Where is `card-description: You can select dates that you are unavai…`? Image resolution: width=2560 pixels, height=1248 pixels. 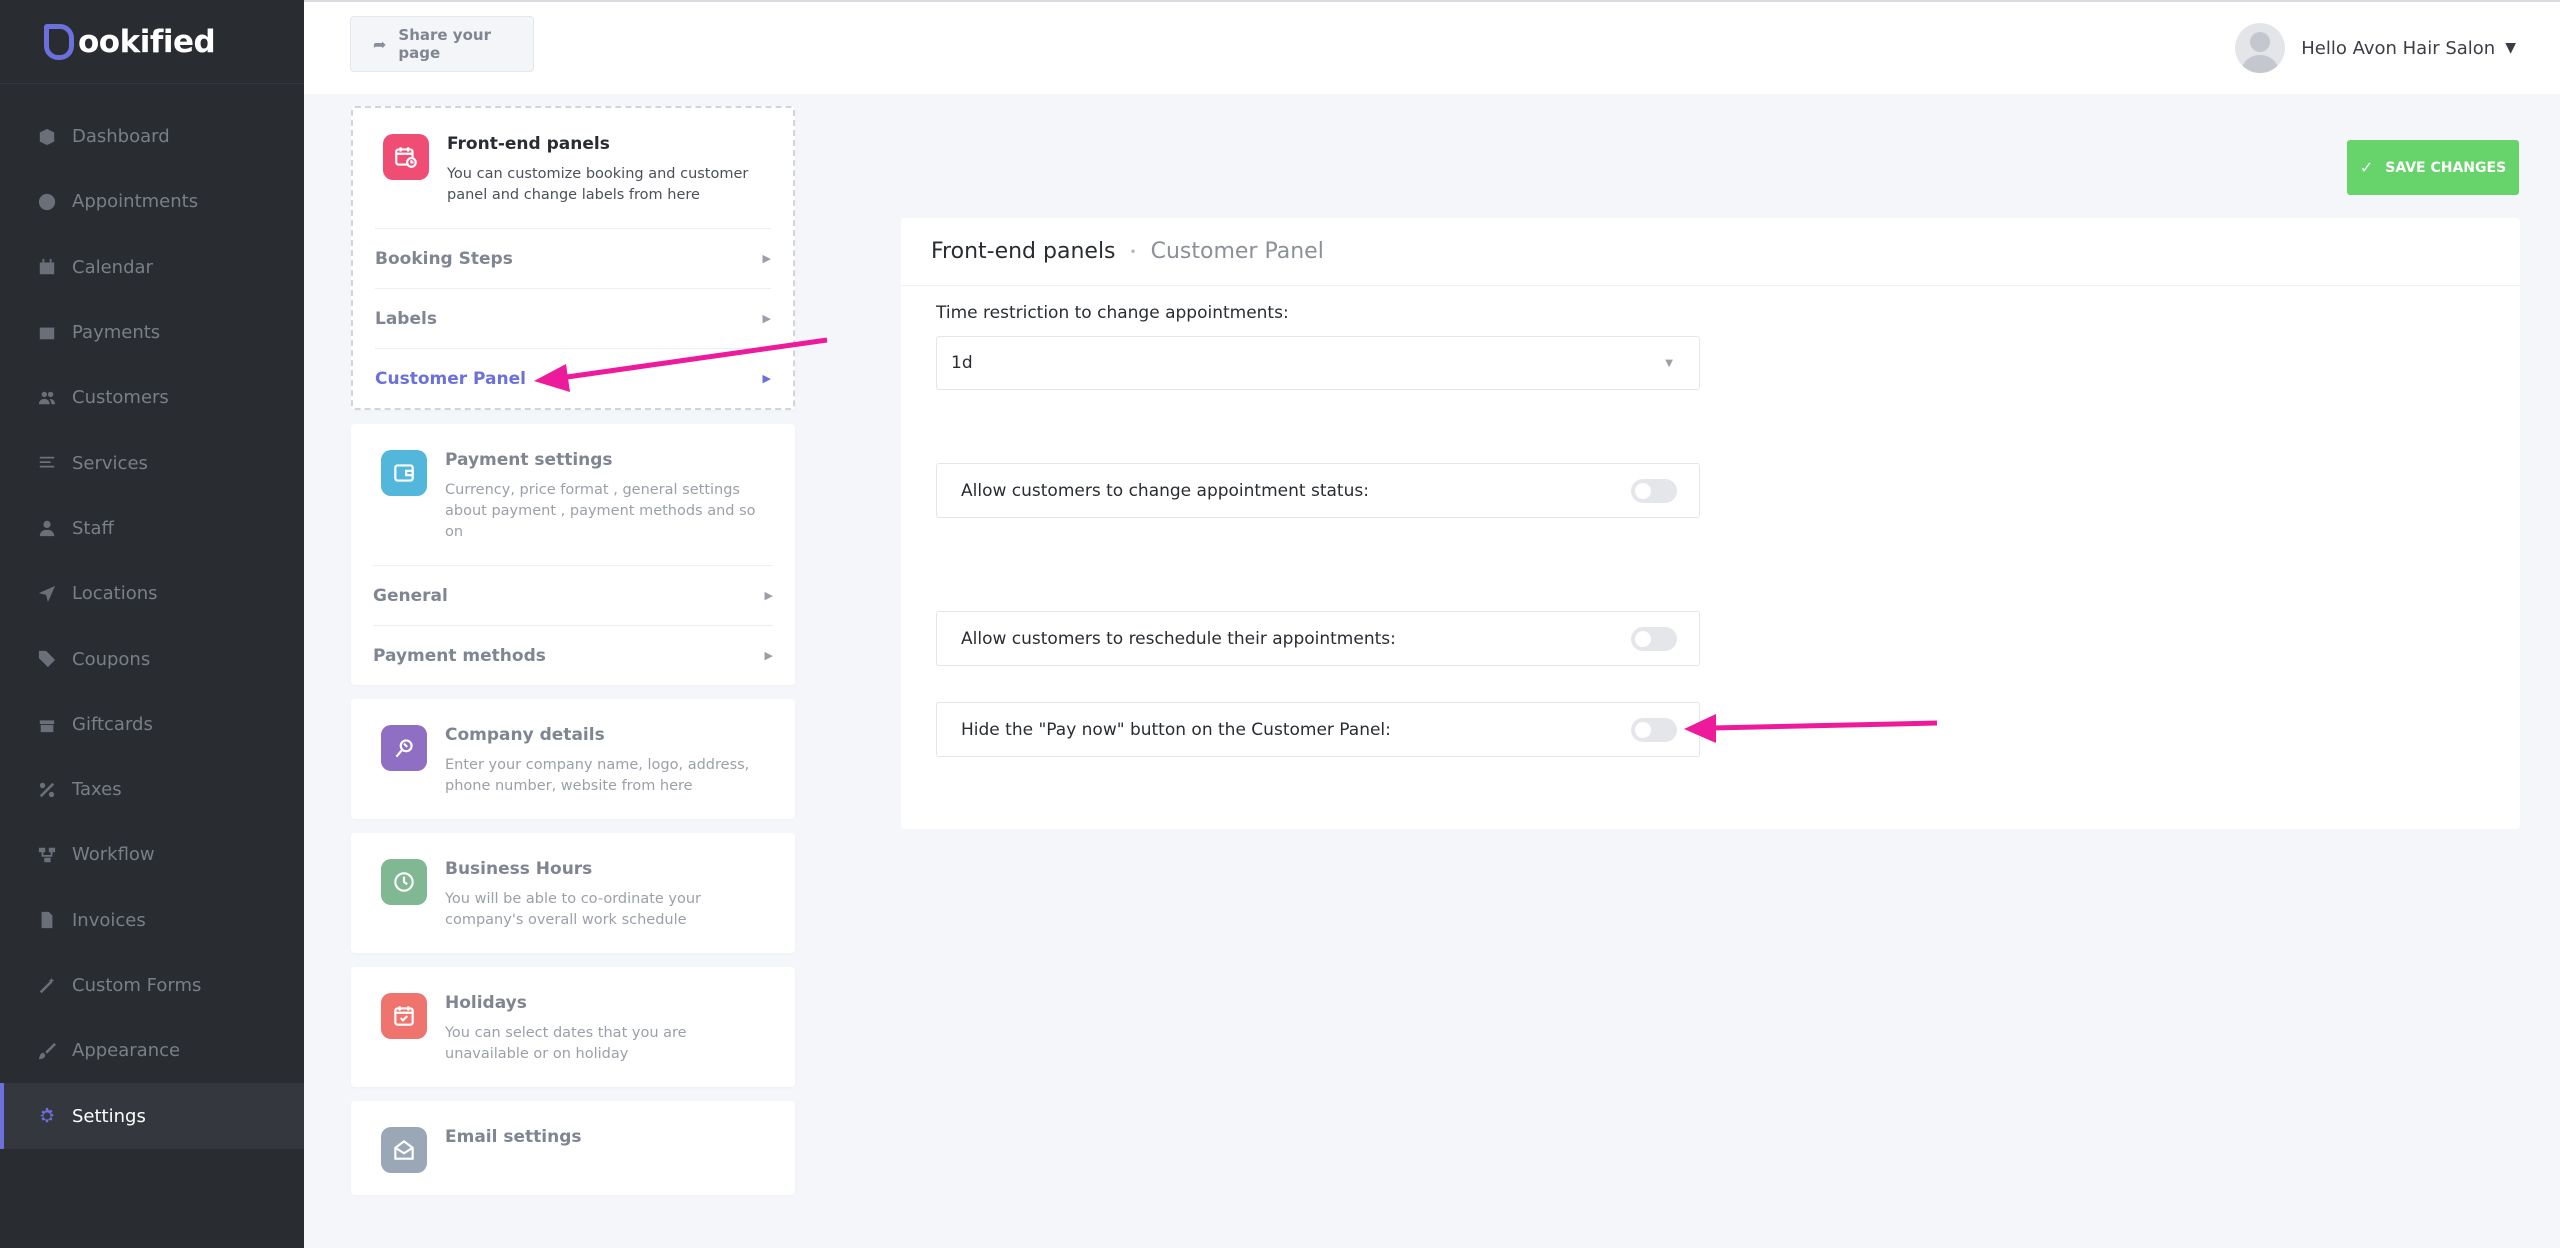 card-description: You can select dates that you are unavai… is located at coordinates (566, 1043).